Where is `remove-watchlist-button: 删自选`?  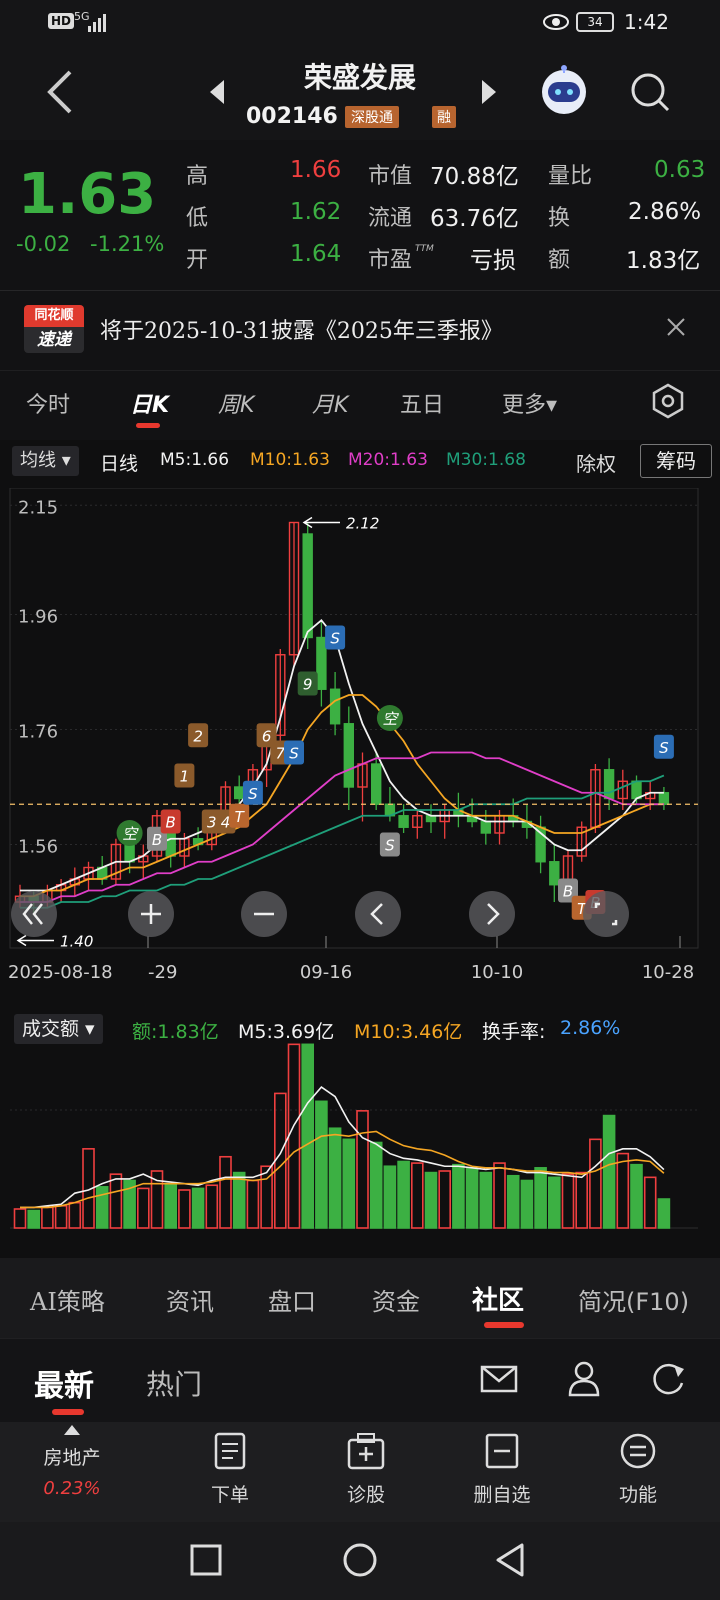
remove-watchlist-button: 删自选 is located at coordinates (502, 1469).